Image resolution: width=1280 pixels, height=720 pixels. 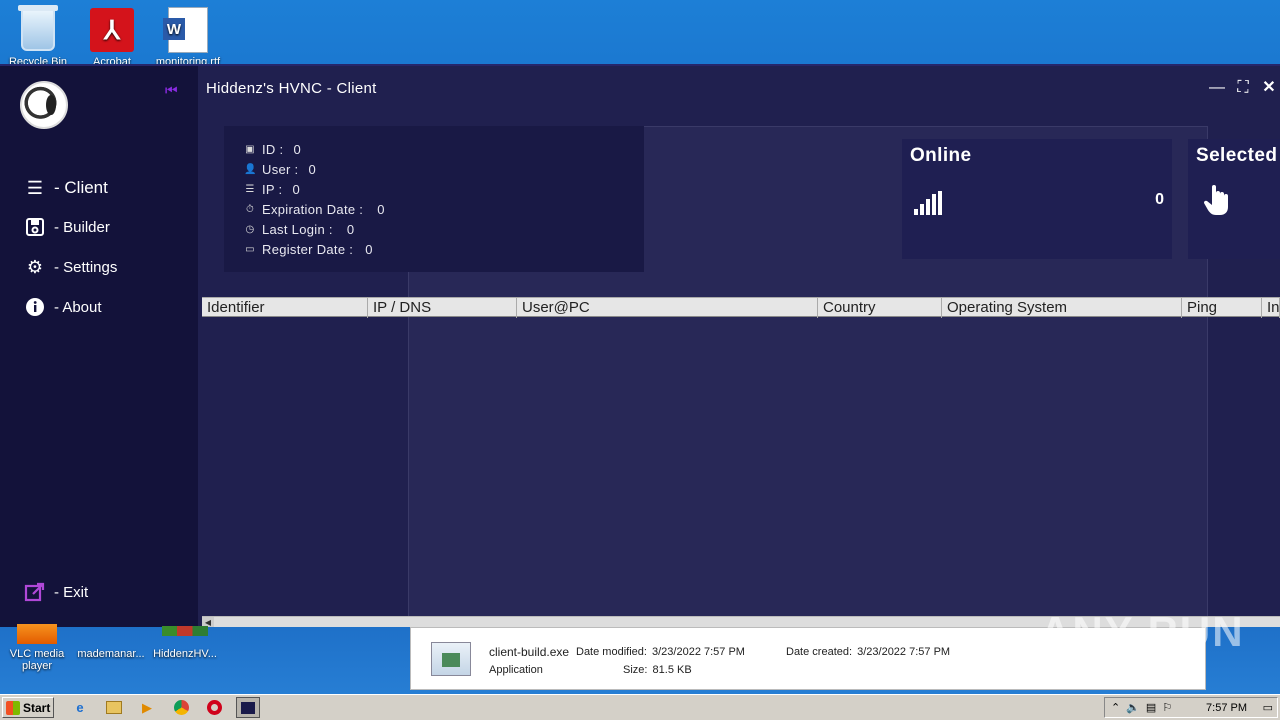 I want to click on pointer-hand-icon, so click(x=1217, y=200).